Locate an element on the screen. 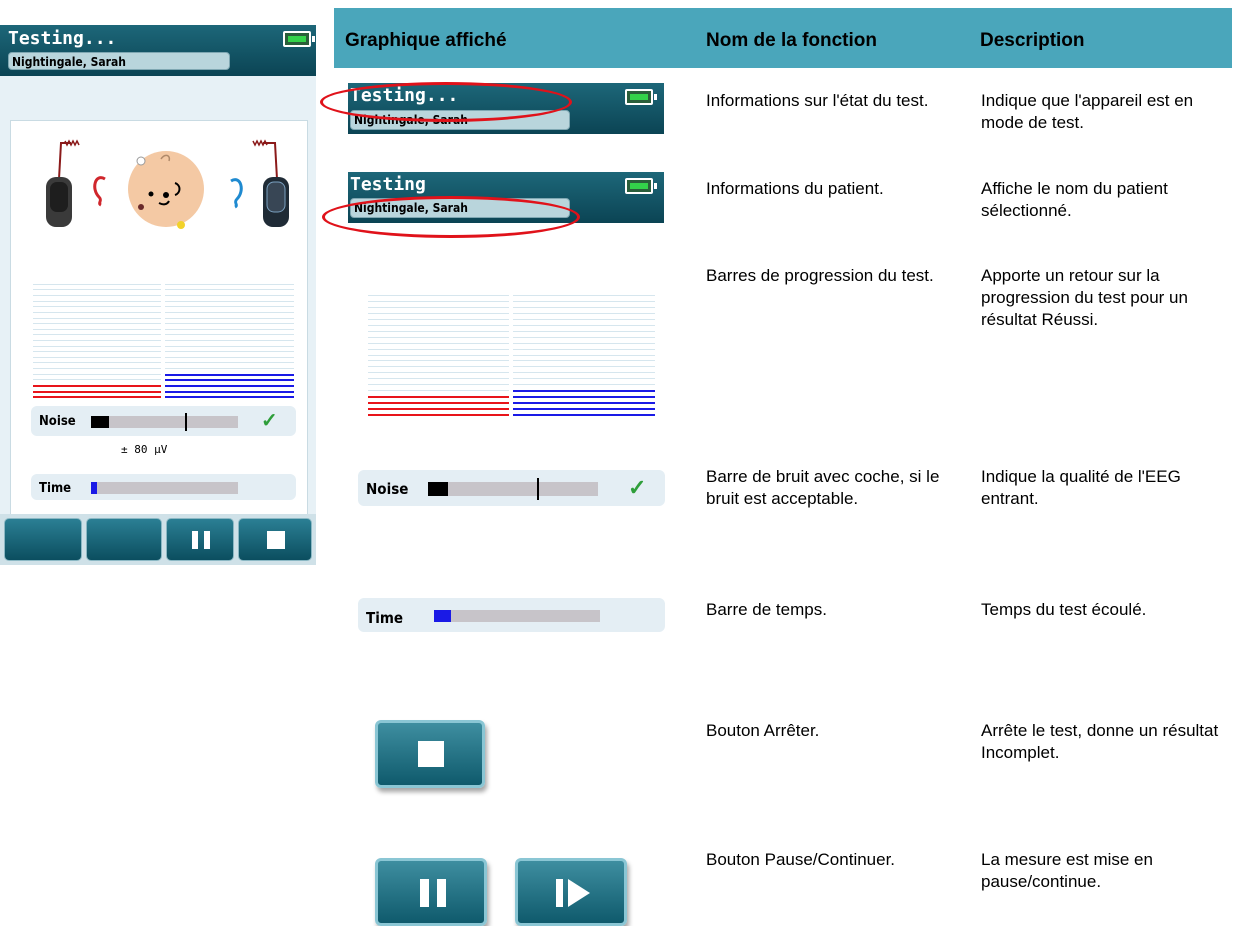  progress-bars-graphic is located at coordinates (511, 354).